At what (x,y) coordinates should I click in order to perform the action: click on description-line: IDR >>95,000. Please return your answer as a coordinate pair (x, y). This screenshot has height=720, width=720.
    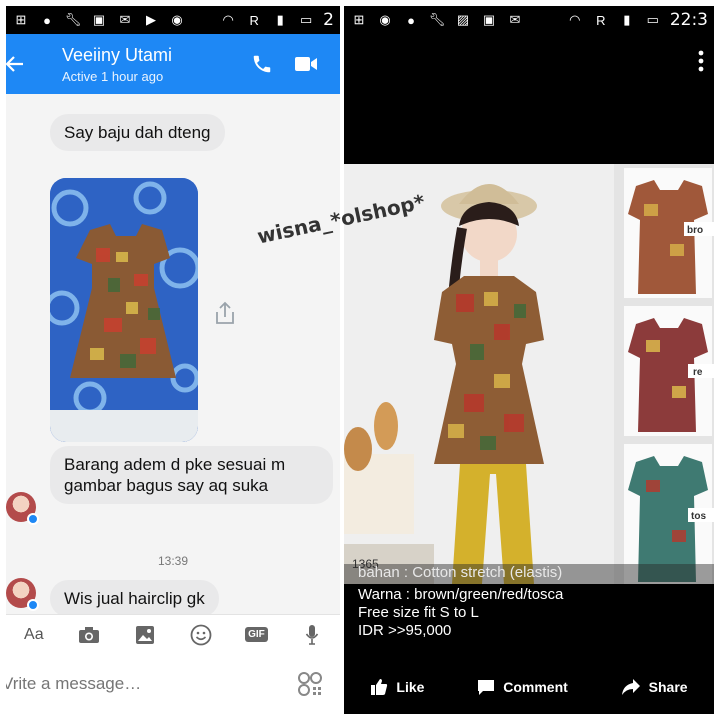
    Looking at the image, I should click on (405, 630).